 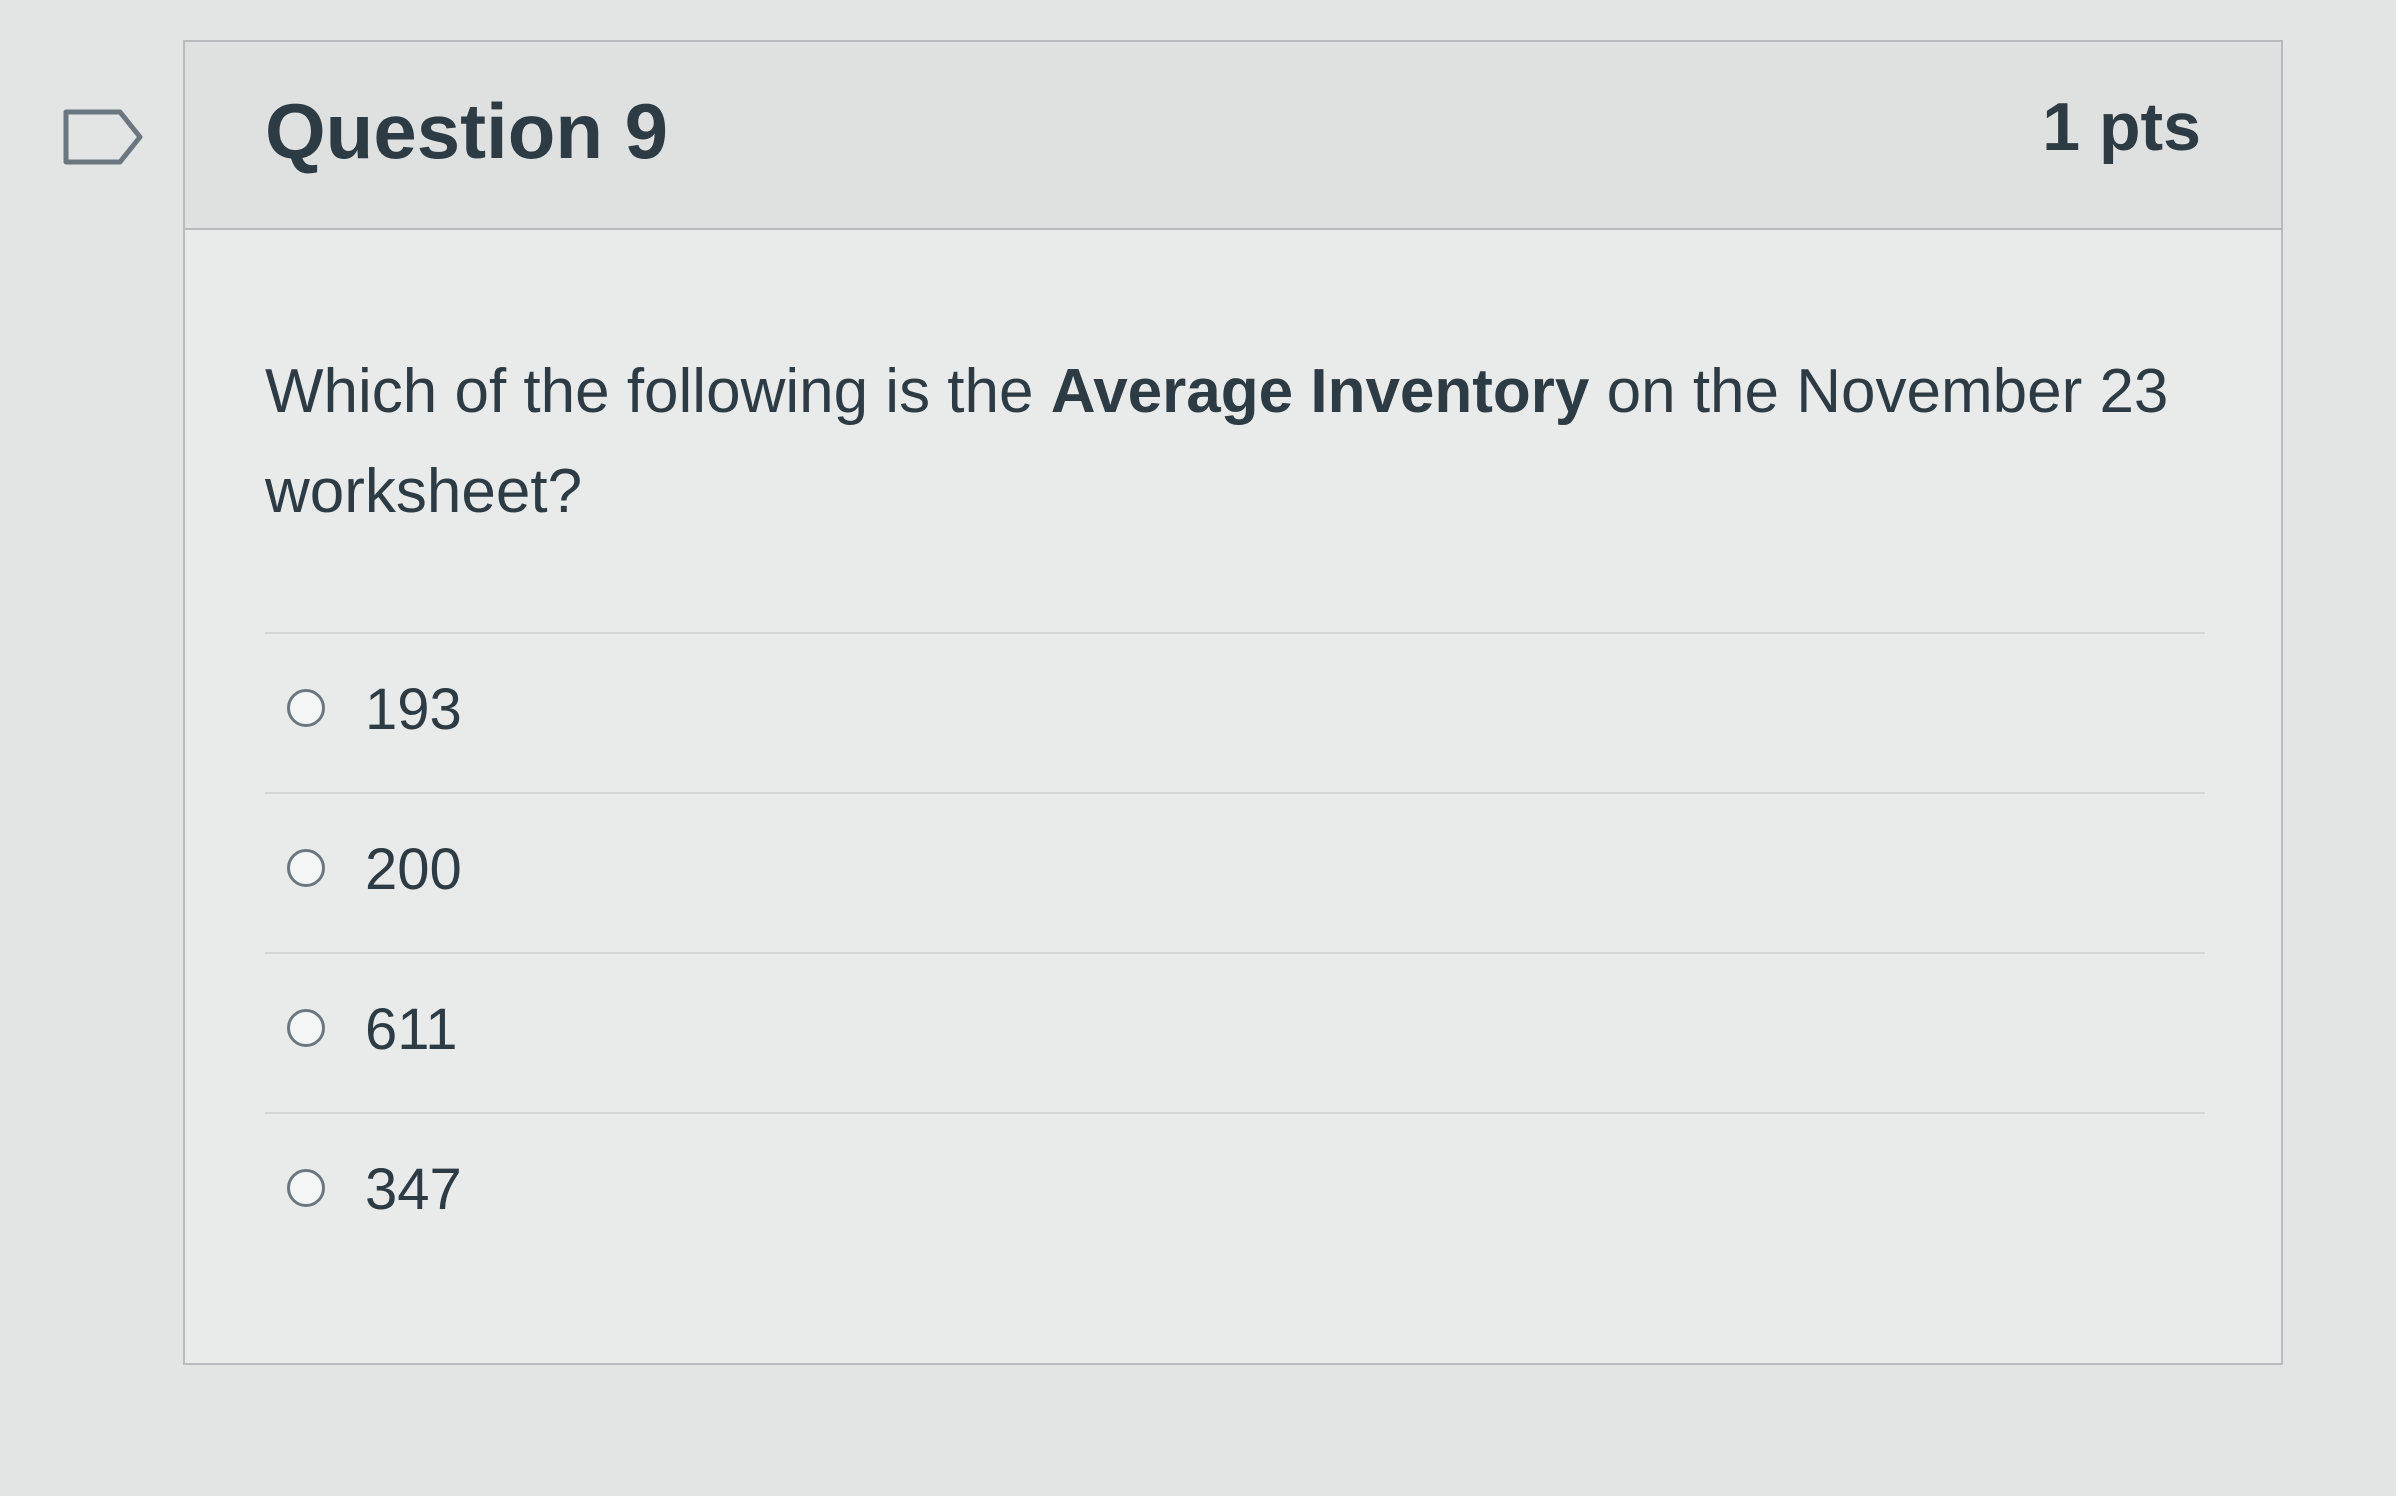 I want to click on answer-label: 200, so click(x=413, y=869).